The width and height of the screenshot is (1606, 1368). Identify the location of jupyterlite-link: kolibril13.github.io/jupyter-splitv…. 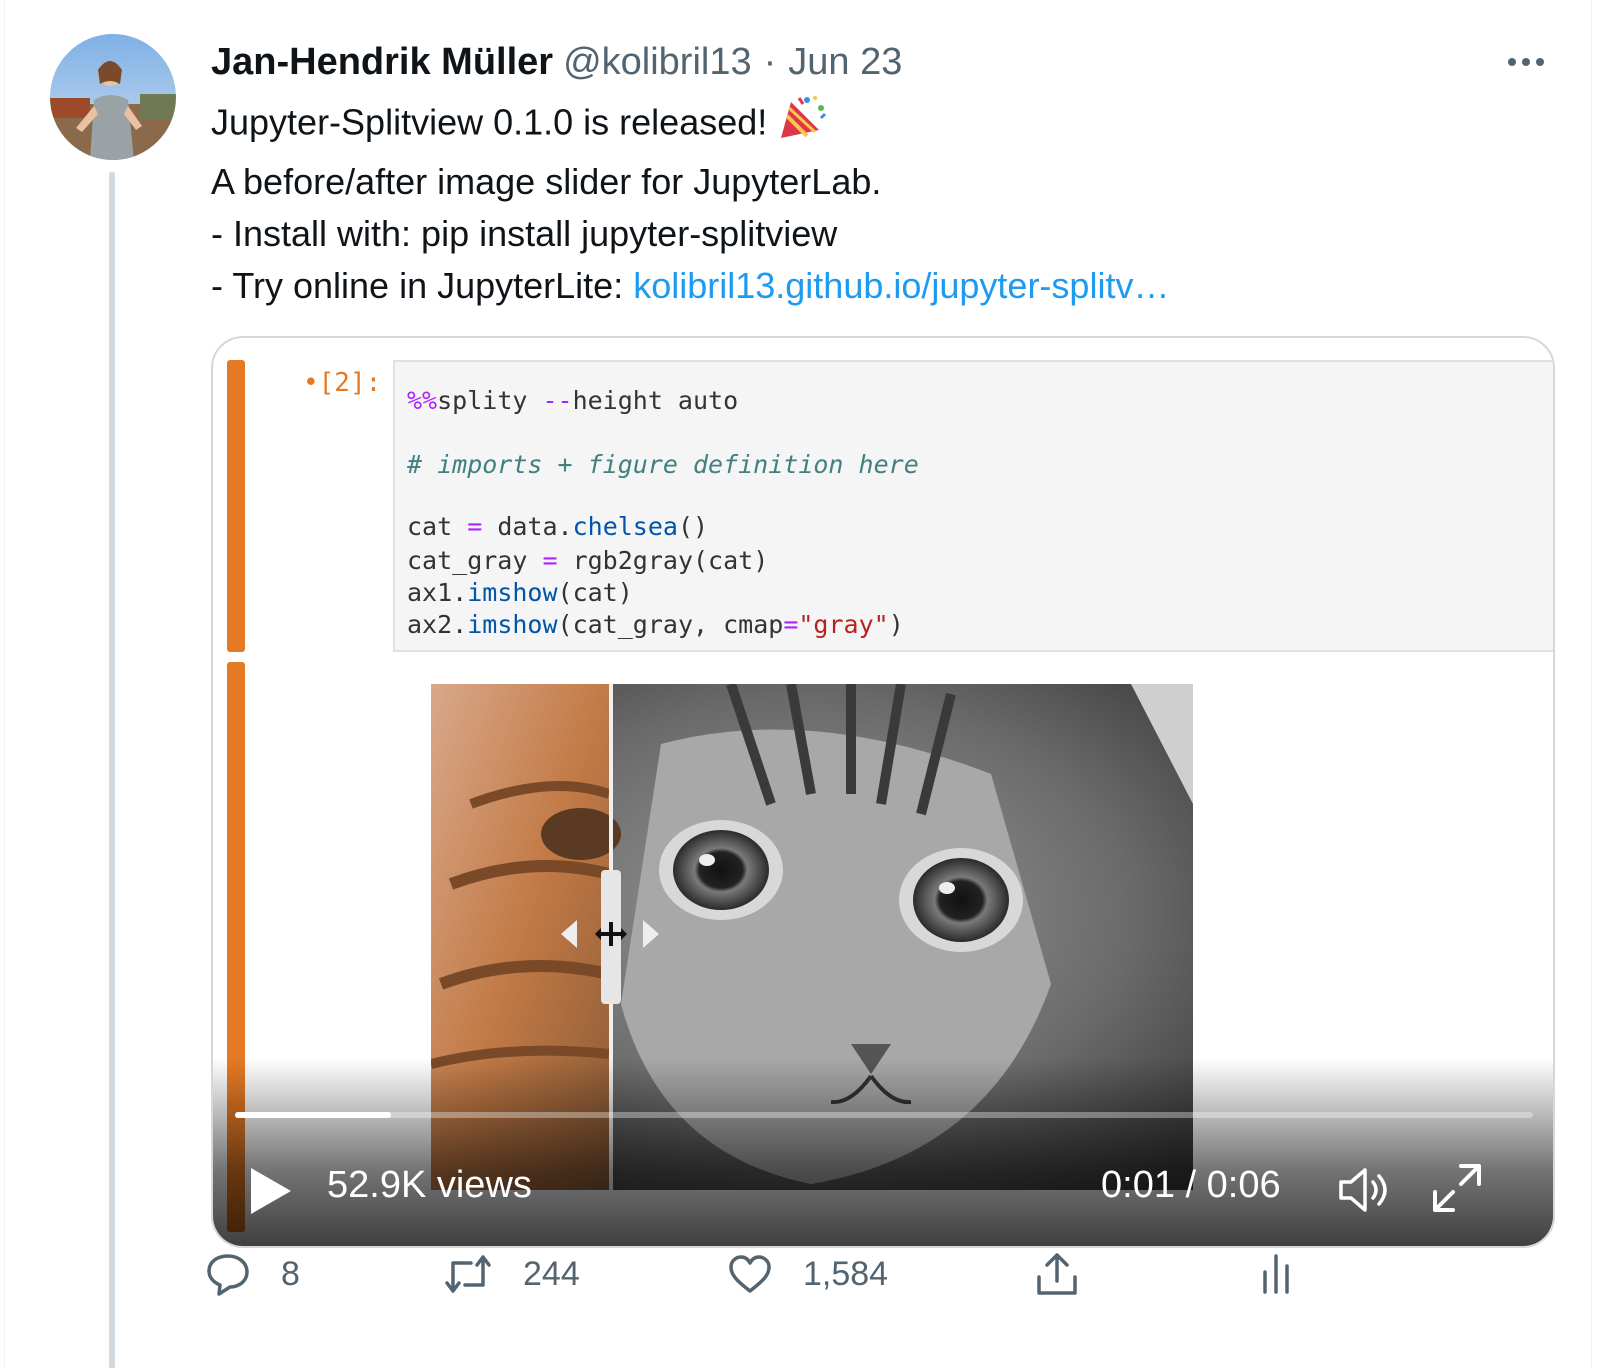
(901, 285).